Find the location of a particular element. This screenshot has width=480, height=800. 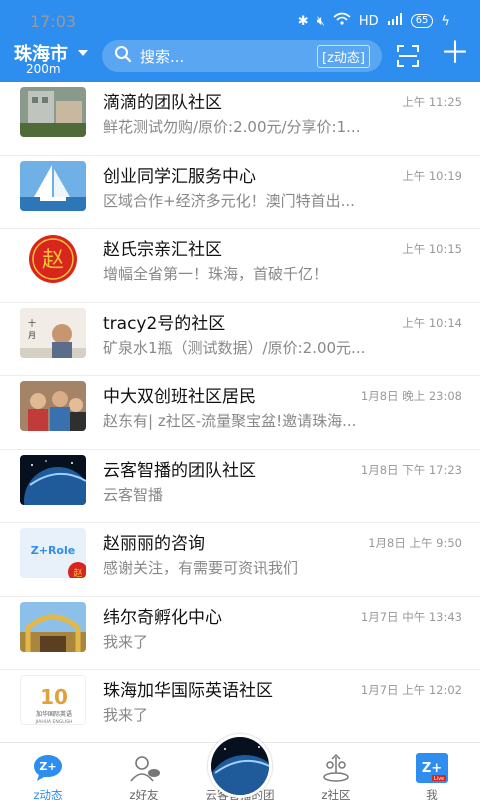

item-subtitle: 感谢关注，有需要可资讯我们 is located at coordinates (201, 568).